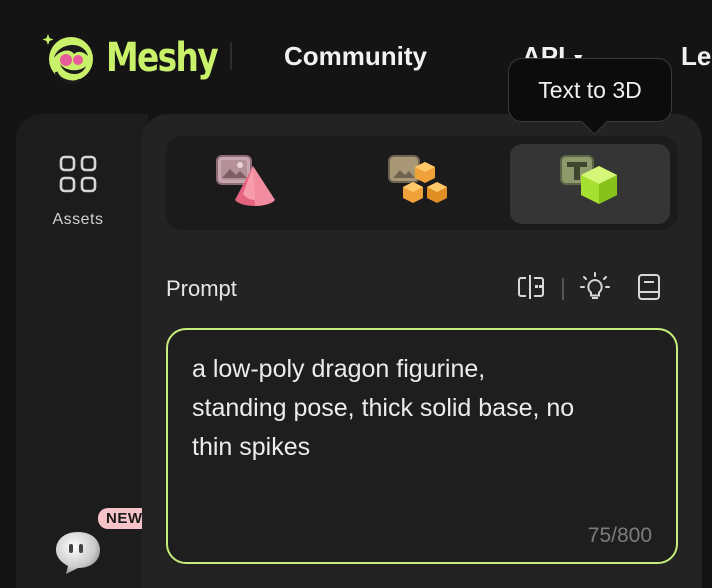 This screenshot has height=588, width=712. I want to click on nav-learn: Le, so click(696, 56).